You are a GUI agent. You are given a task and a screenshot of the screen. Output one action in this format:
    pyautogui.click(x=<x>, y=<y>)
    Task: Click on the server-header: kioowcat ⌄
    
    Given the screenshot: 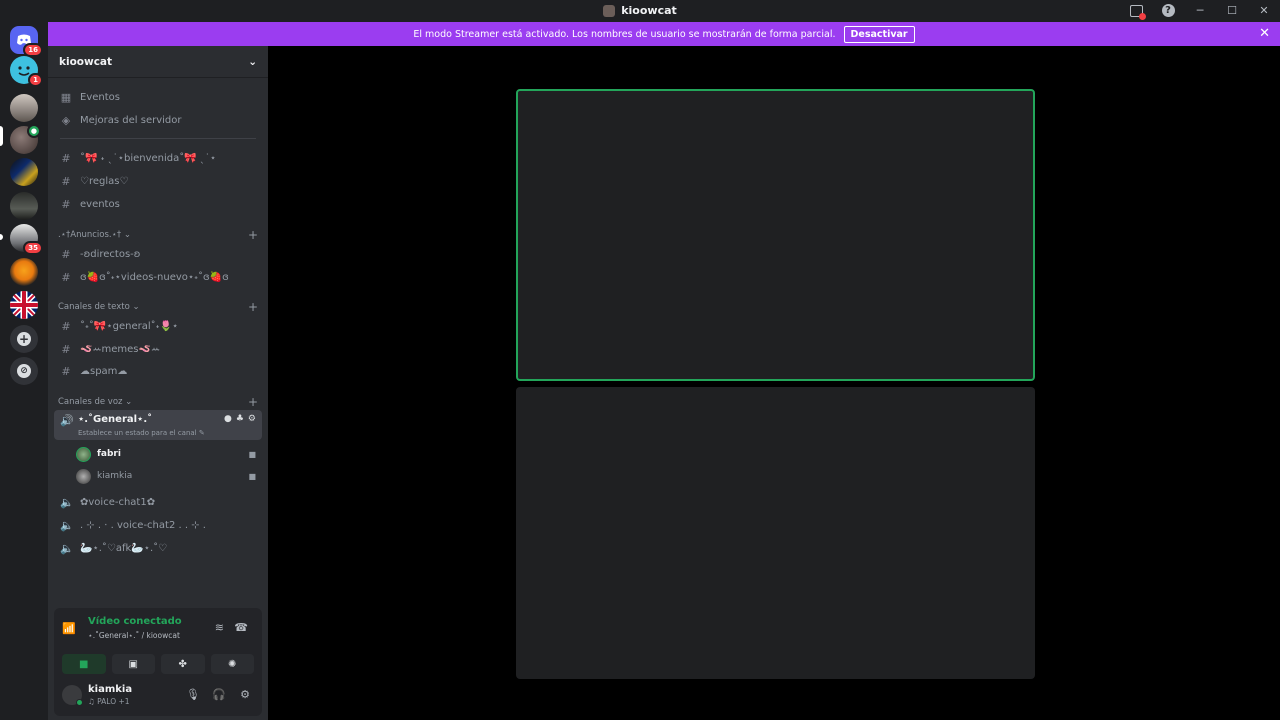 What is the action you would take?
    pyautogui.click(x=158, y=62)
    